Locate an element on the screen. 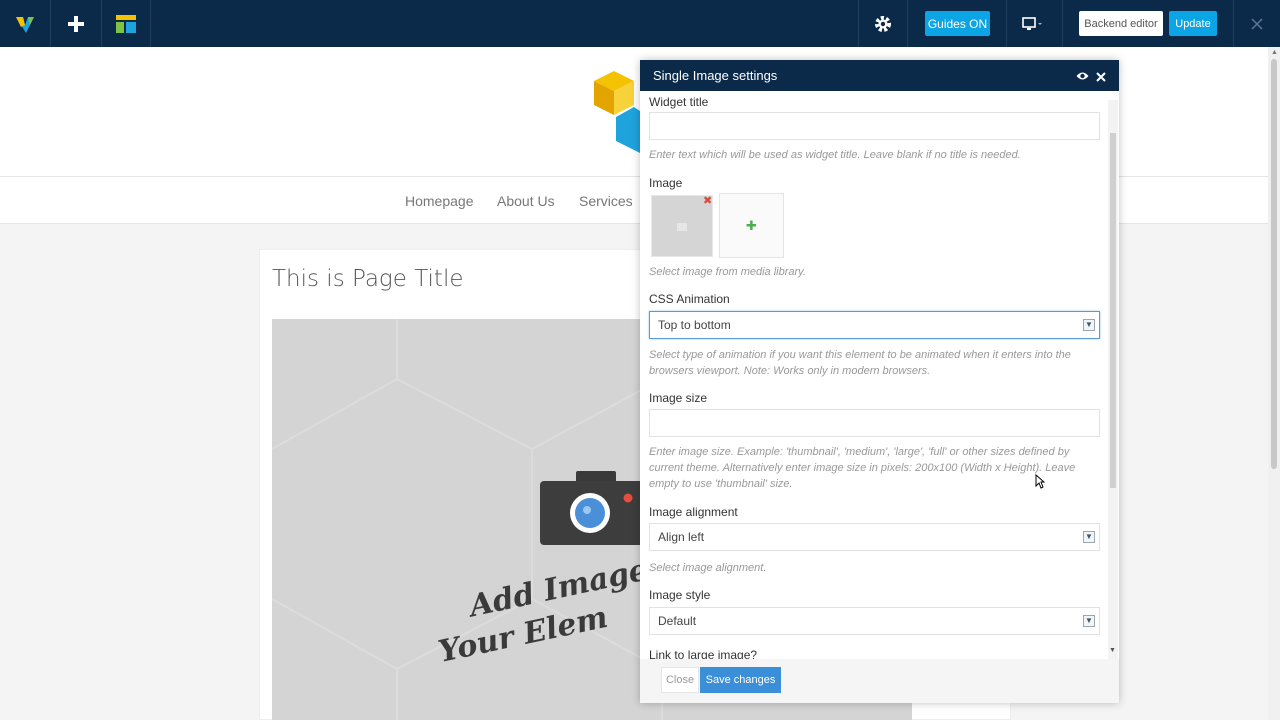  scroll-down-arrow-icon: ▼ is located at coordinates (1112, 650).